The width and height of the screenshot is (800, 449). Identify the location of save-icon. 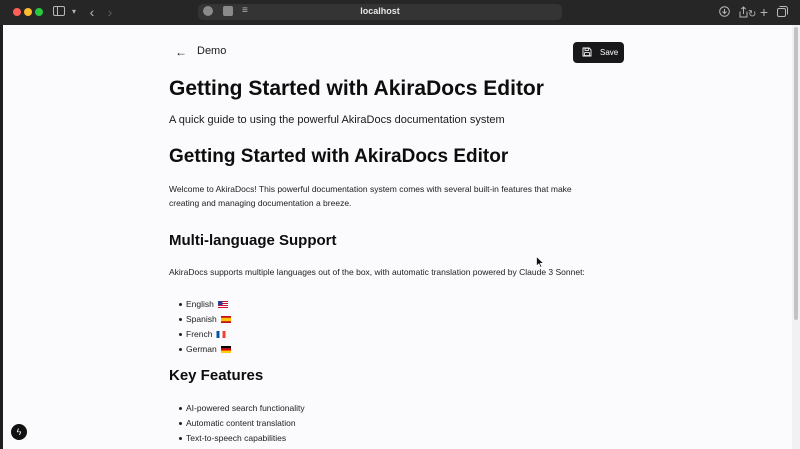
(587, 52).